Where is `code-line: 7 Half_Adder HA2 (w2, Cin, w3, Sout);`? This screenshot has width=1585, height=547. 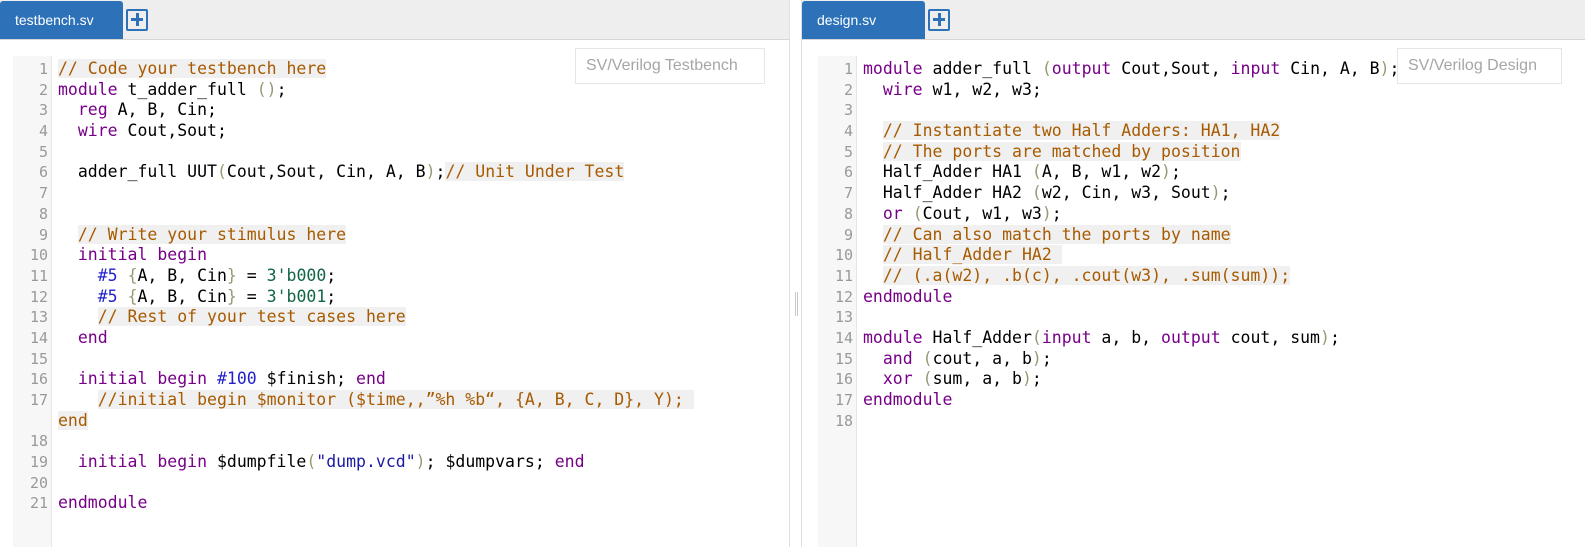 code-line: 7 Half_Adder HA2 (w2, Cin, w3, Sout); is located at coordinates (1201, 193).